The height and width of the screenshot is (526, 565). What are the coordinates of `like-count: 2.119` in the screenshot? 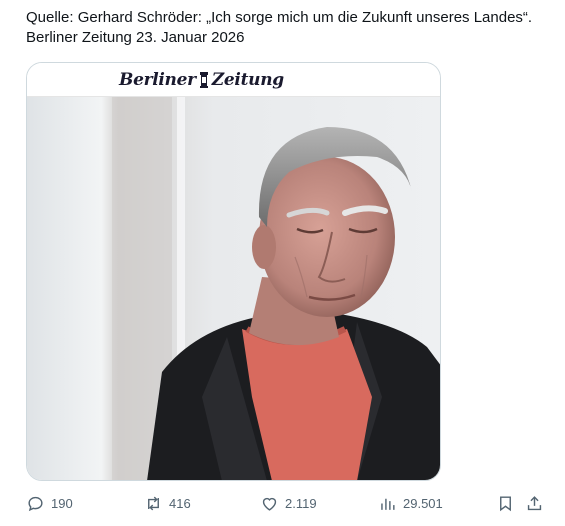 It's located at (301, 503).